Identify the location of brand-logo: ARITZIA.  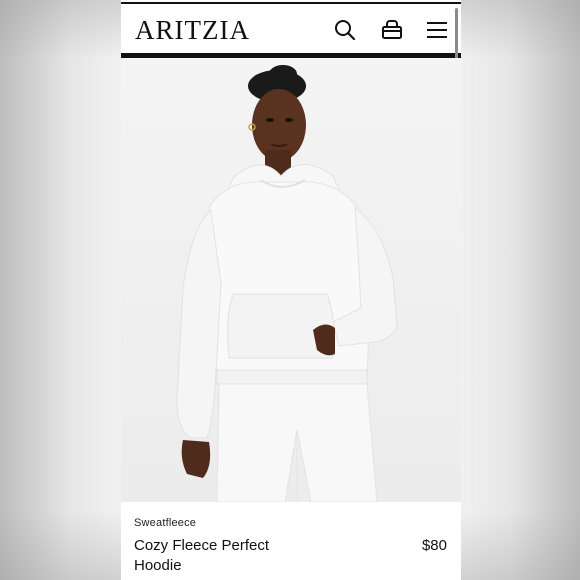
(192, 30).